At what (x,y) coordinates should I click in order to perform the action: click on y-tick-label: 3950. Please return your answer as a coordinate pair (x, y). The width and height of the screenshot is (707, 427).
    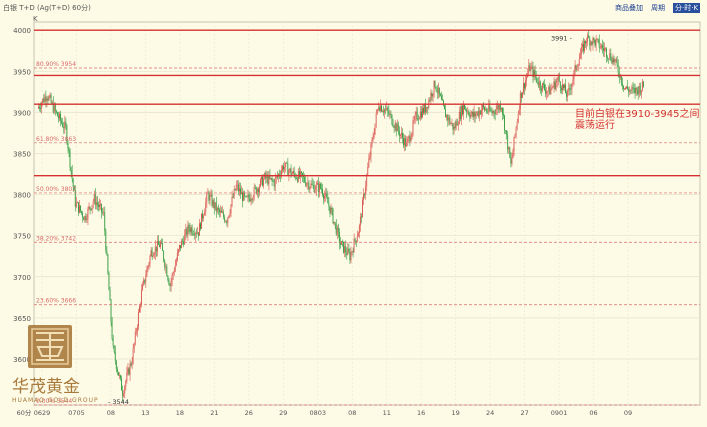
    Looking at the image, I should click on (22, 72).